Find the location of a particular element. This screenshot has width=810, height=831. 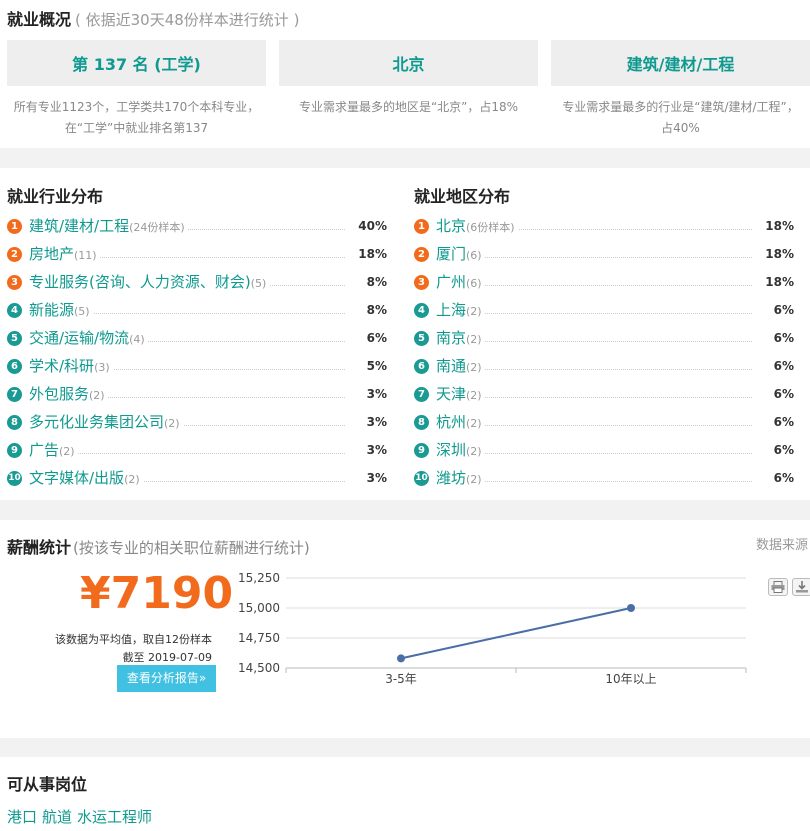

industry-item-label: 房地产(11) is located at coordinates (64, 255).